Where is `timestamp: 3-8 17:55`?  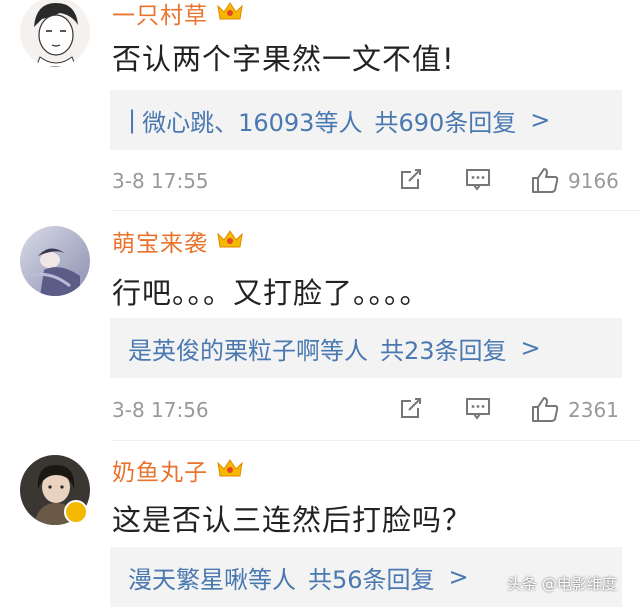
timestamp: 3-8 17:55 is located at coordinates (160, 181).